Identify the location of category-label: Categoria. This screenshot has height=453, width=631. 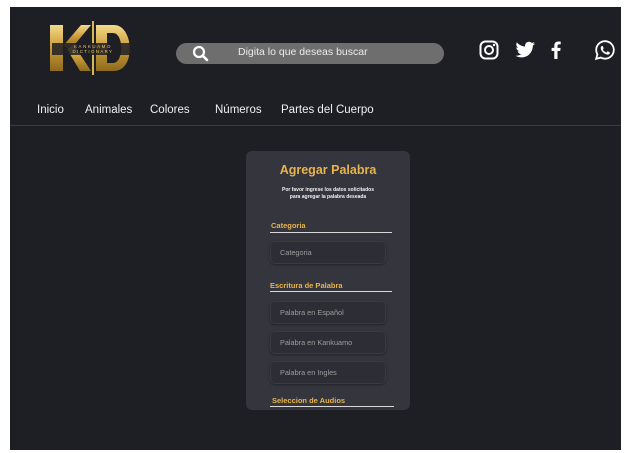
(288, 225).